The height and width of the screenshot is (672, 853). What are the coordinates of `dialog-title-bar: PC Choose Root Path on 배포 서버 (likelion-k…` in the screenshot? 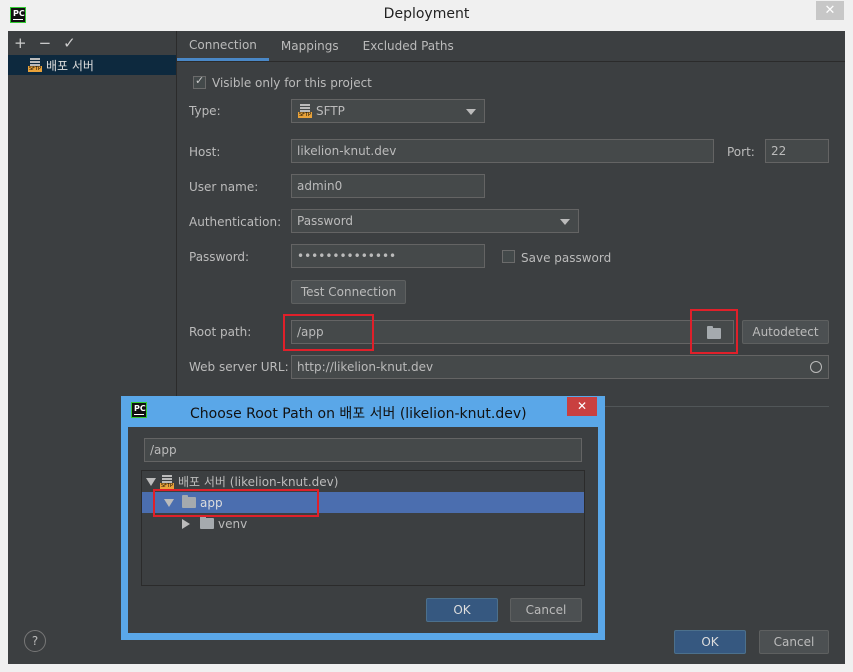 It's located at (363, 411).